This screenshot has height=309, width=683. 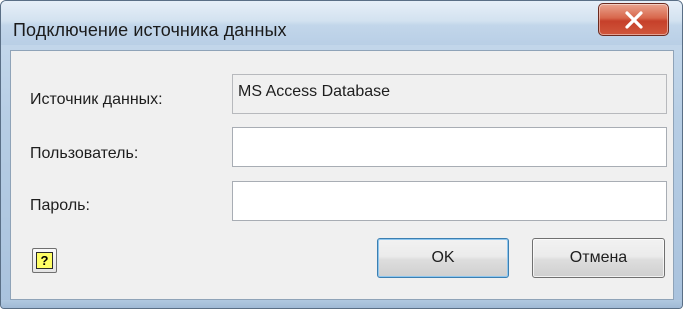 What do you see at coordinates (449, 94) in the screenshot?
I see `datasource-field: MS Access Database` at bounding box center [449, 94].